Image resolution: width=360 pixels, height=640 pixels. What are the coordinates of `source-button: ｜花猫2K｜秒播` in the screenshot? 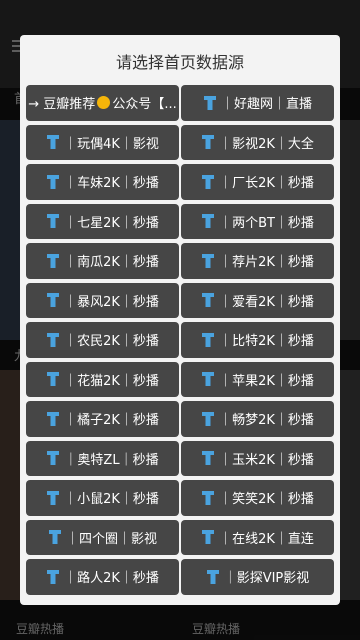 It's located at (102, 379).